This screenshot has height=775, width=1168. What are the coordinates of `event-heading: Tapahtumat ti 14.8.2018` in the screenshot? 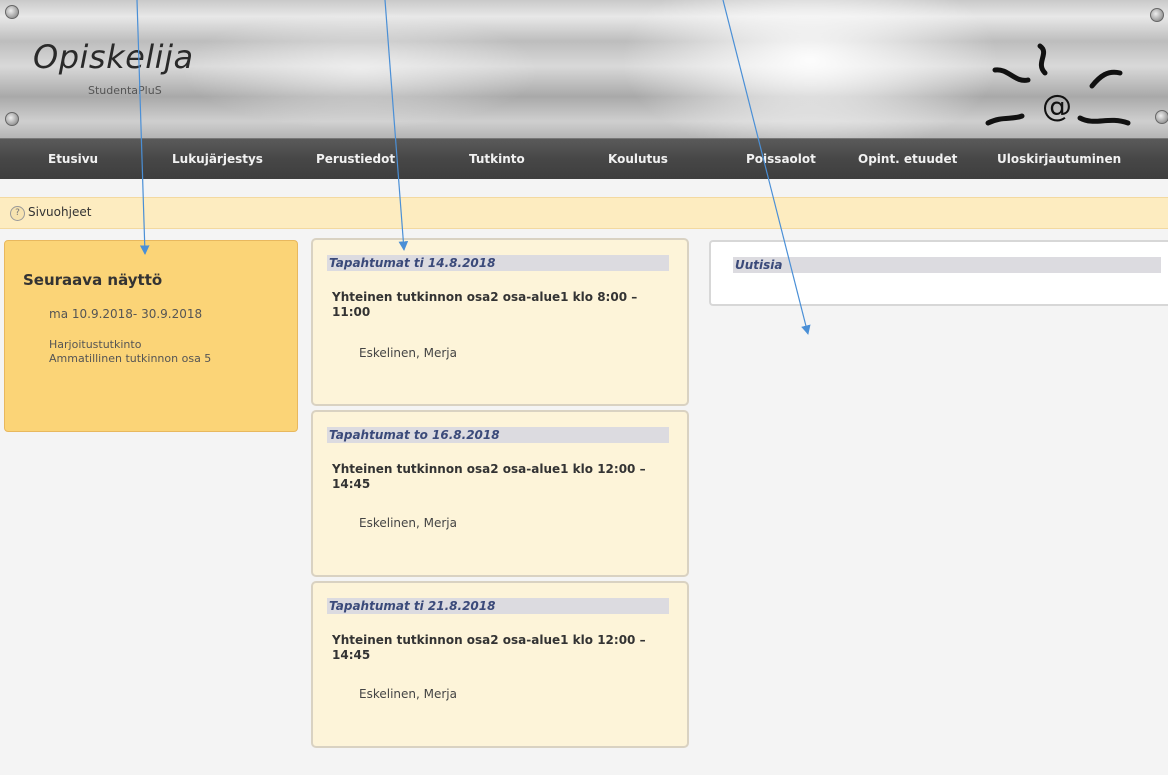 It's located at (498, 263).